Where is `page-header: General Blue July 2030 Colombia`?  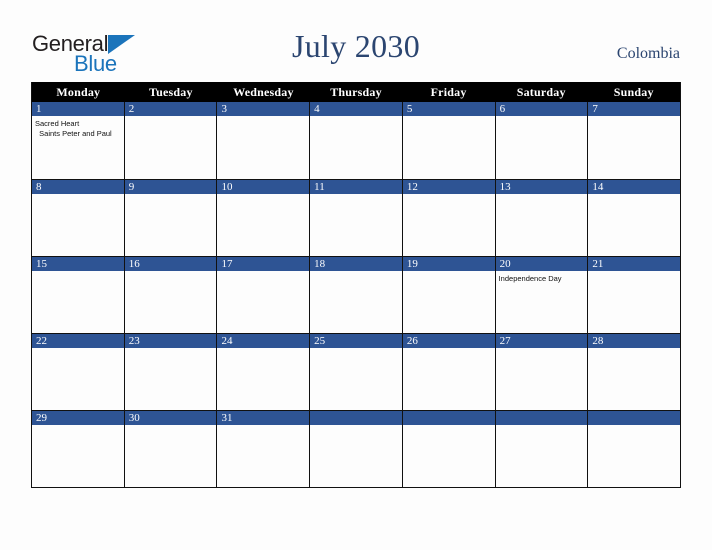
page-header: General Blue July 2030 Colombia is located at coordinates (356, 41).